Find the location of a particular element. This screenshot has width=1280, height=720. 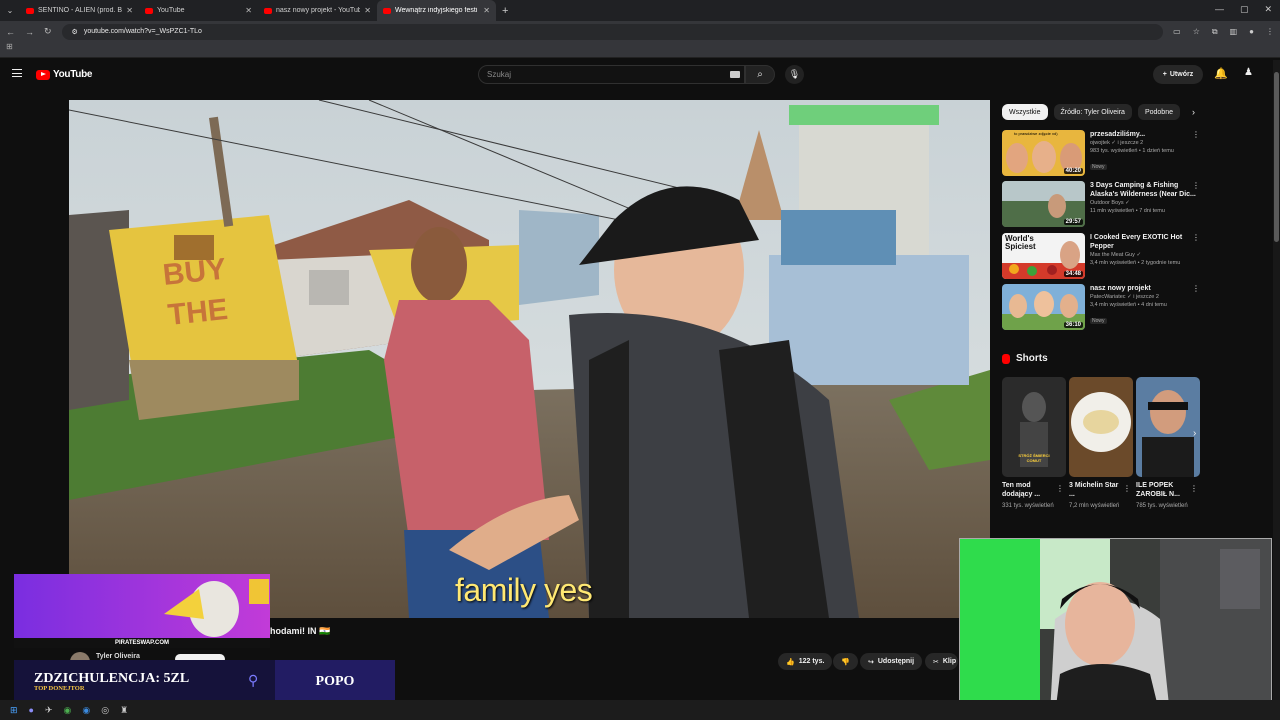

rec-channel: ojwojtek is located at coordinates (1100, 143).